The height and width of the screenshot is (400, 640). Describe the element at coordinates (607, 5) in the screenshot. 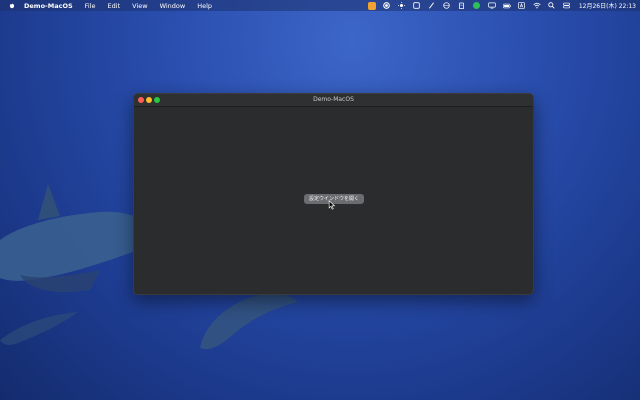

I see `menu-clock: 12月26日(木) 22:13` at that location.